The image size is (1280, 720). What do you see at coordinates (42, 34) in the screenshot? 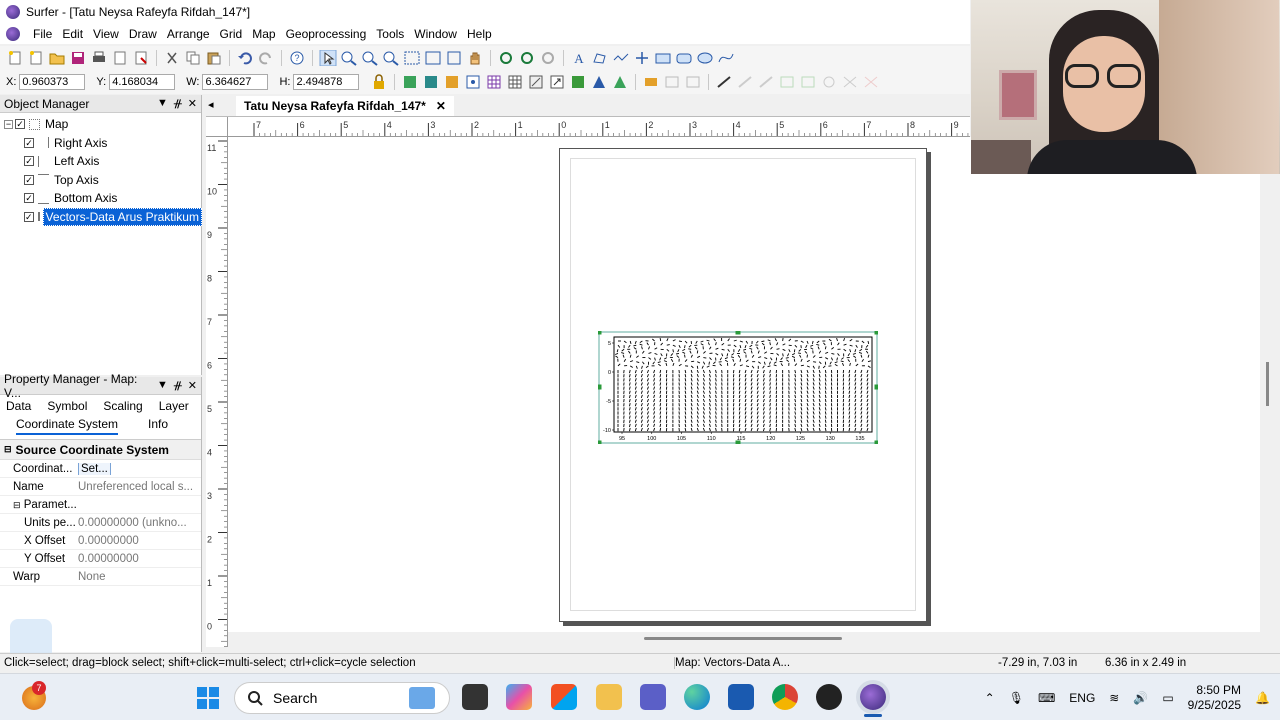
I see `menu-file: File` at bounding box center [42, 34].